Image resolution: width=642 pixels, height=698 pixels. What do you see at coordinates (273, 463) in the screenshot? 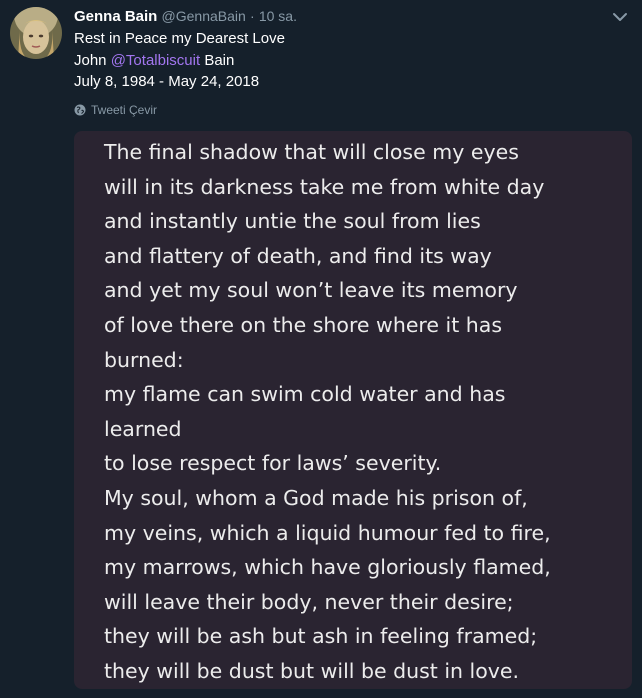
I see `poem-line: to lose respect for laws’ severity.` at bounding box center [273, 463].